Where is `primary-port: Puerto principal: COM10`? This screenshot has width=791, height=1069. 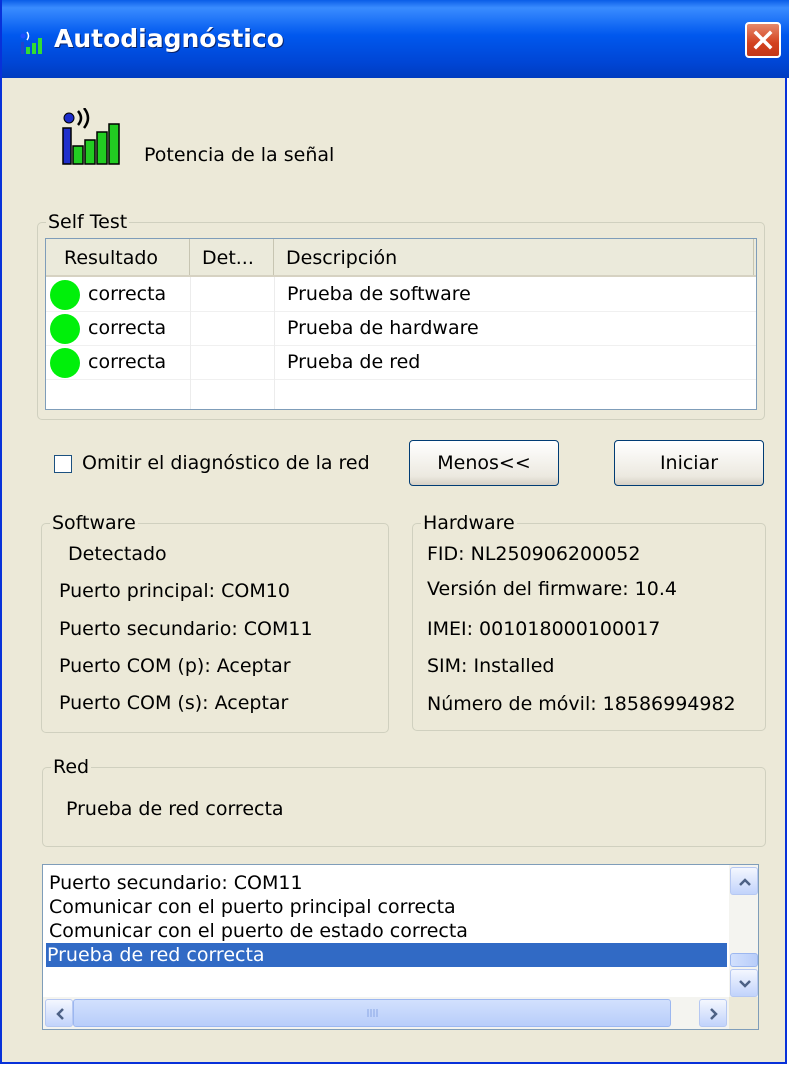 primary-port: Puerto principal: COM10 is located at coordinates (174, 591).